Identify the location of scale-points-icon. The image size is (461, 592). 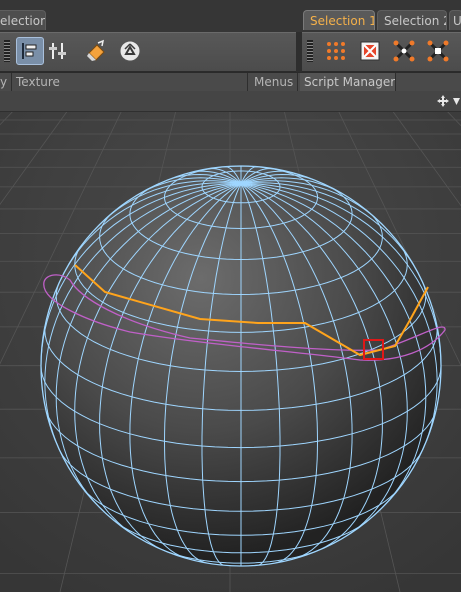
(404, 51).